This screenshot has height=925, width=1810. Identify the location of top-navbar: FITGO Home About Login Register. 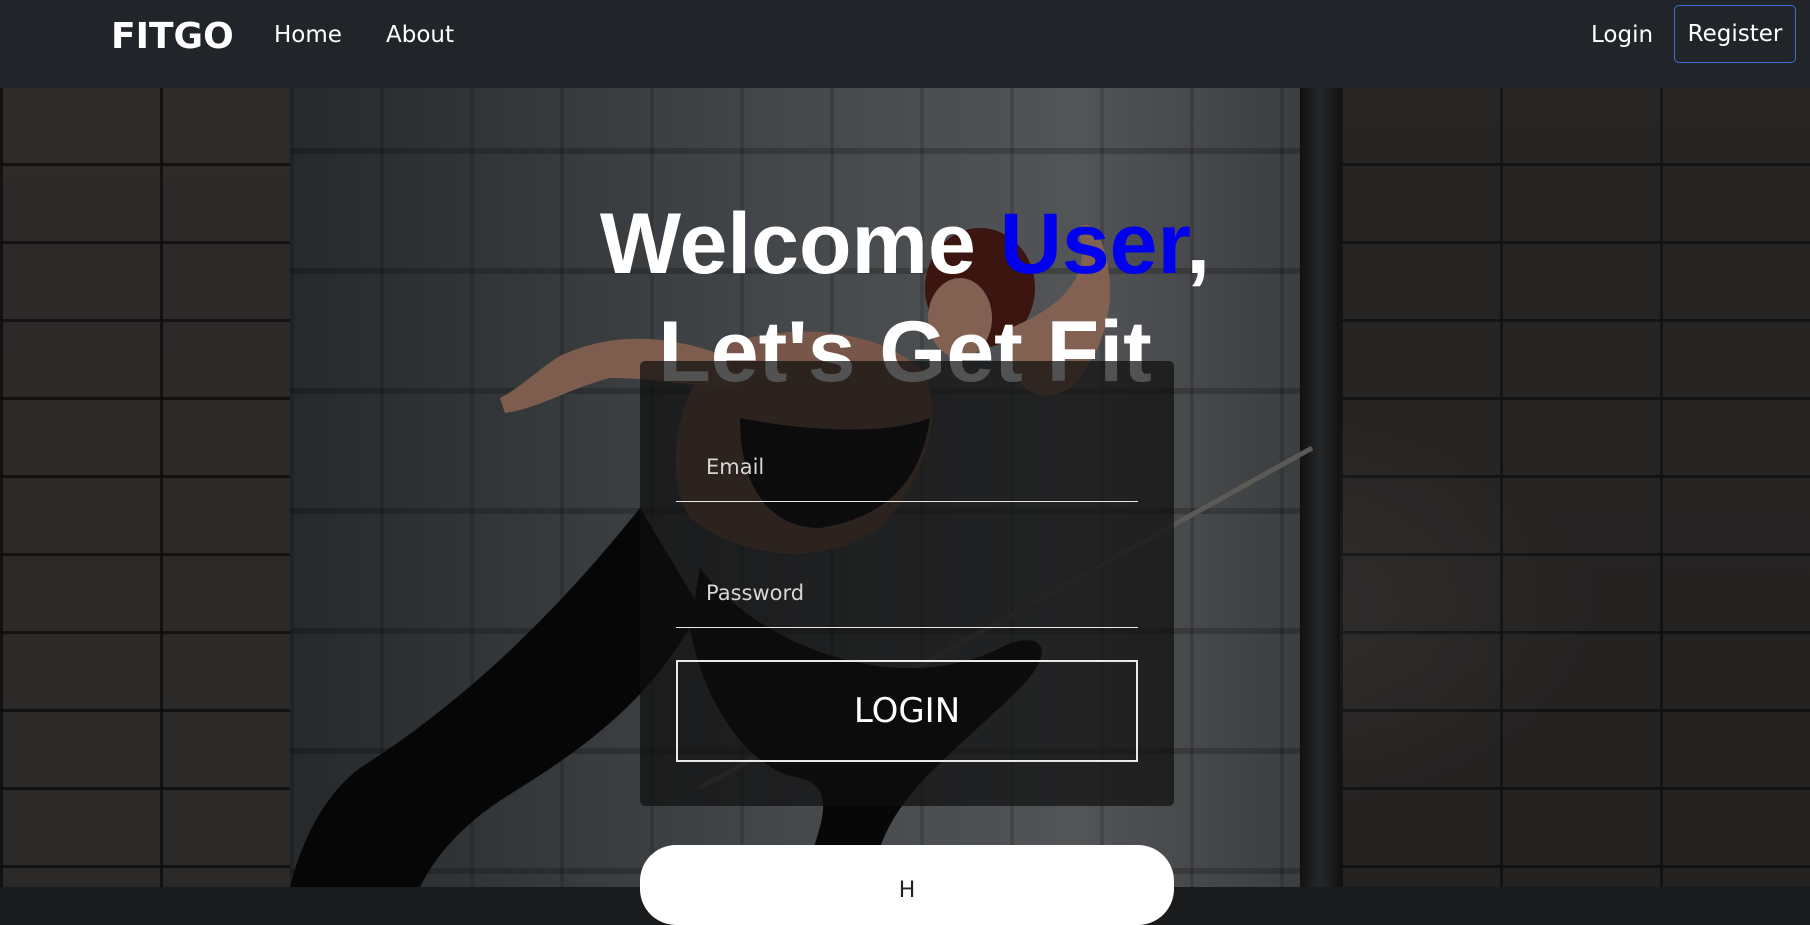
(905, 44).